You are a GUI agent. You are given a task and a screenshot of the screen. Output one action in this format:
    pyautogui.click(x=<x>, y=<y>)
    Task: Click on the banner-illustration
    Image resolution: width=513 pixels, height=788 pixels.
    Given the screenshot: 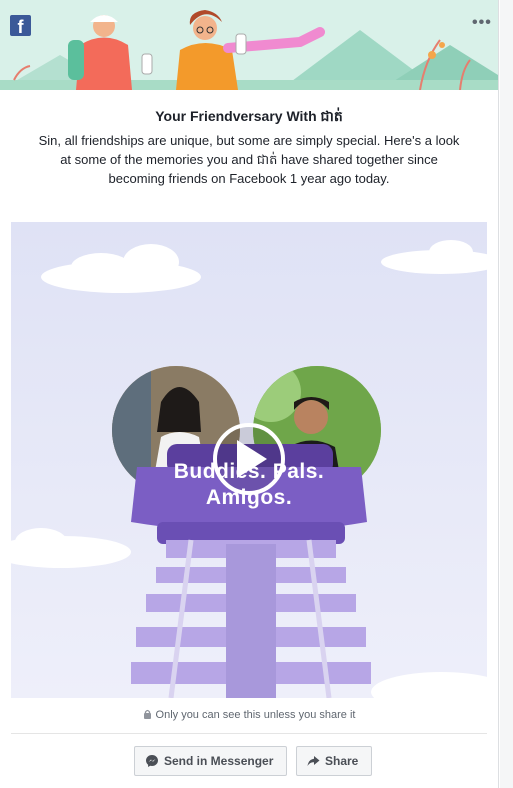 What is the action you would take?
    pyautogui.click(x=249, y=45)
    